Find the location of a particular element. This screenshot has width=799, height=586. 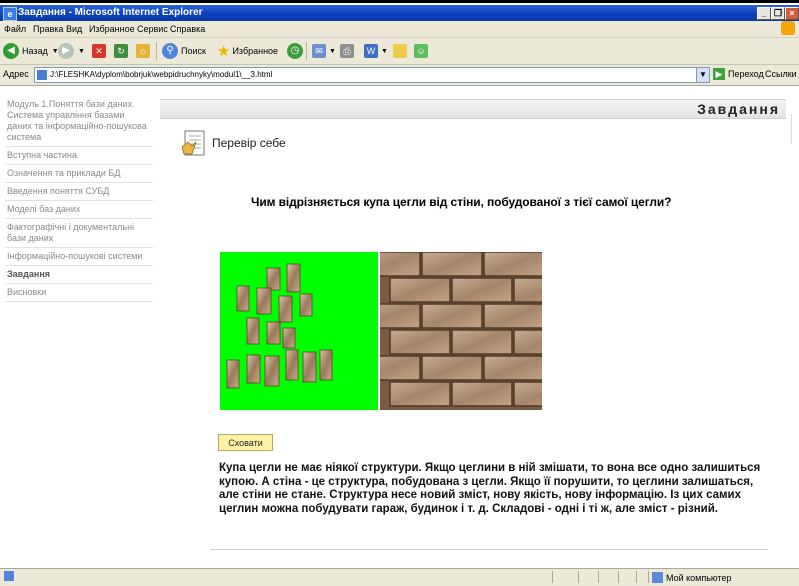

status-bar: Мой компьютер is located at coordinates (399, 577).